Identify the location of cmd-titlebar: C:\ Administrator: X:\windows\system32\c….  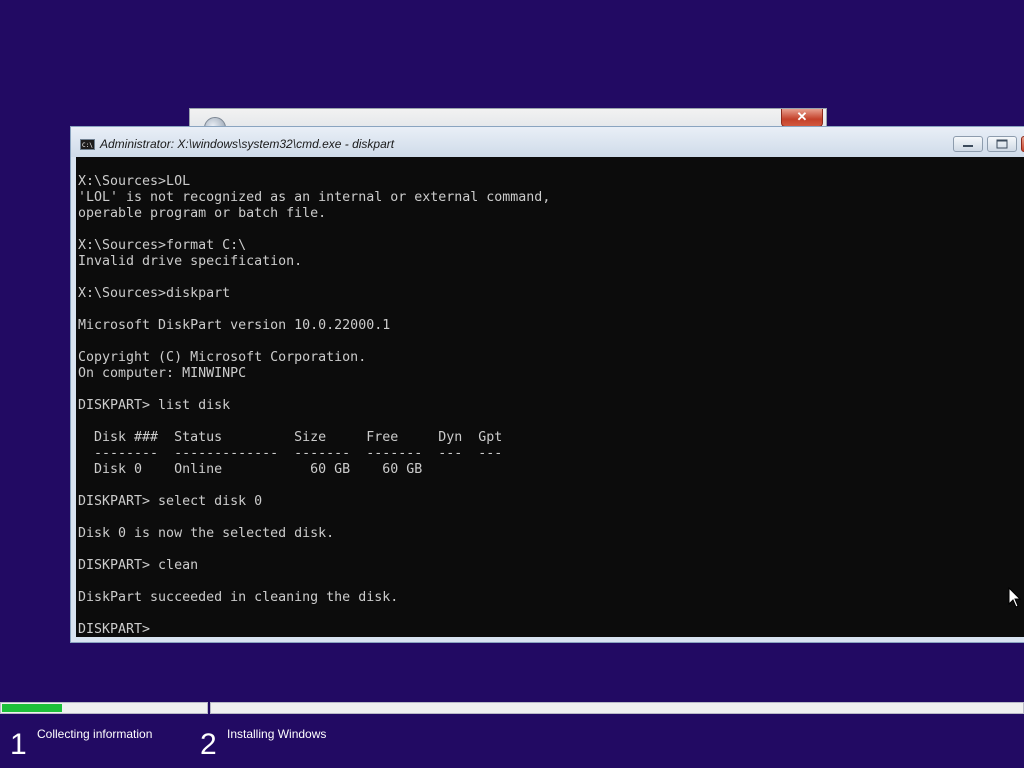
(547, 142).